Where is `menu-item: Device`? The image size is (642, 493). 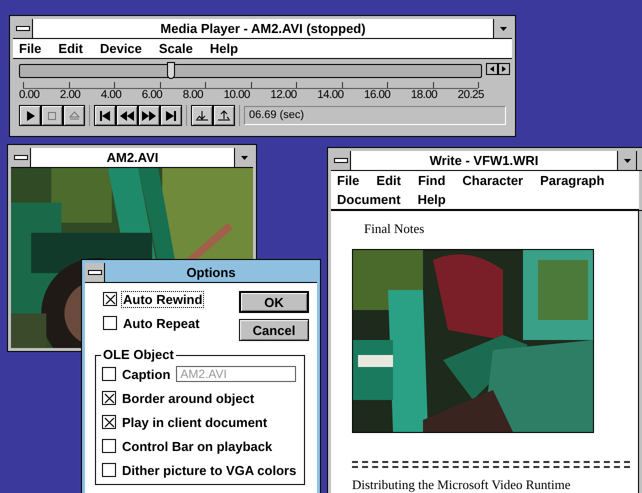
menu-item: Device is located at coordinates (121, 48).